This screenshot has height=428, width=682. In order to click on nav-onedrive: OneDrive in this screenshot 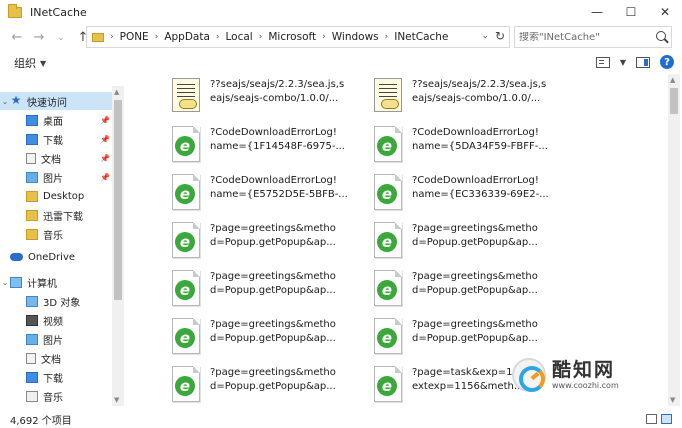, I will do `click(56, 257)`.